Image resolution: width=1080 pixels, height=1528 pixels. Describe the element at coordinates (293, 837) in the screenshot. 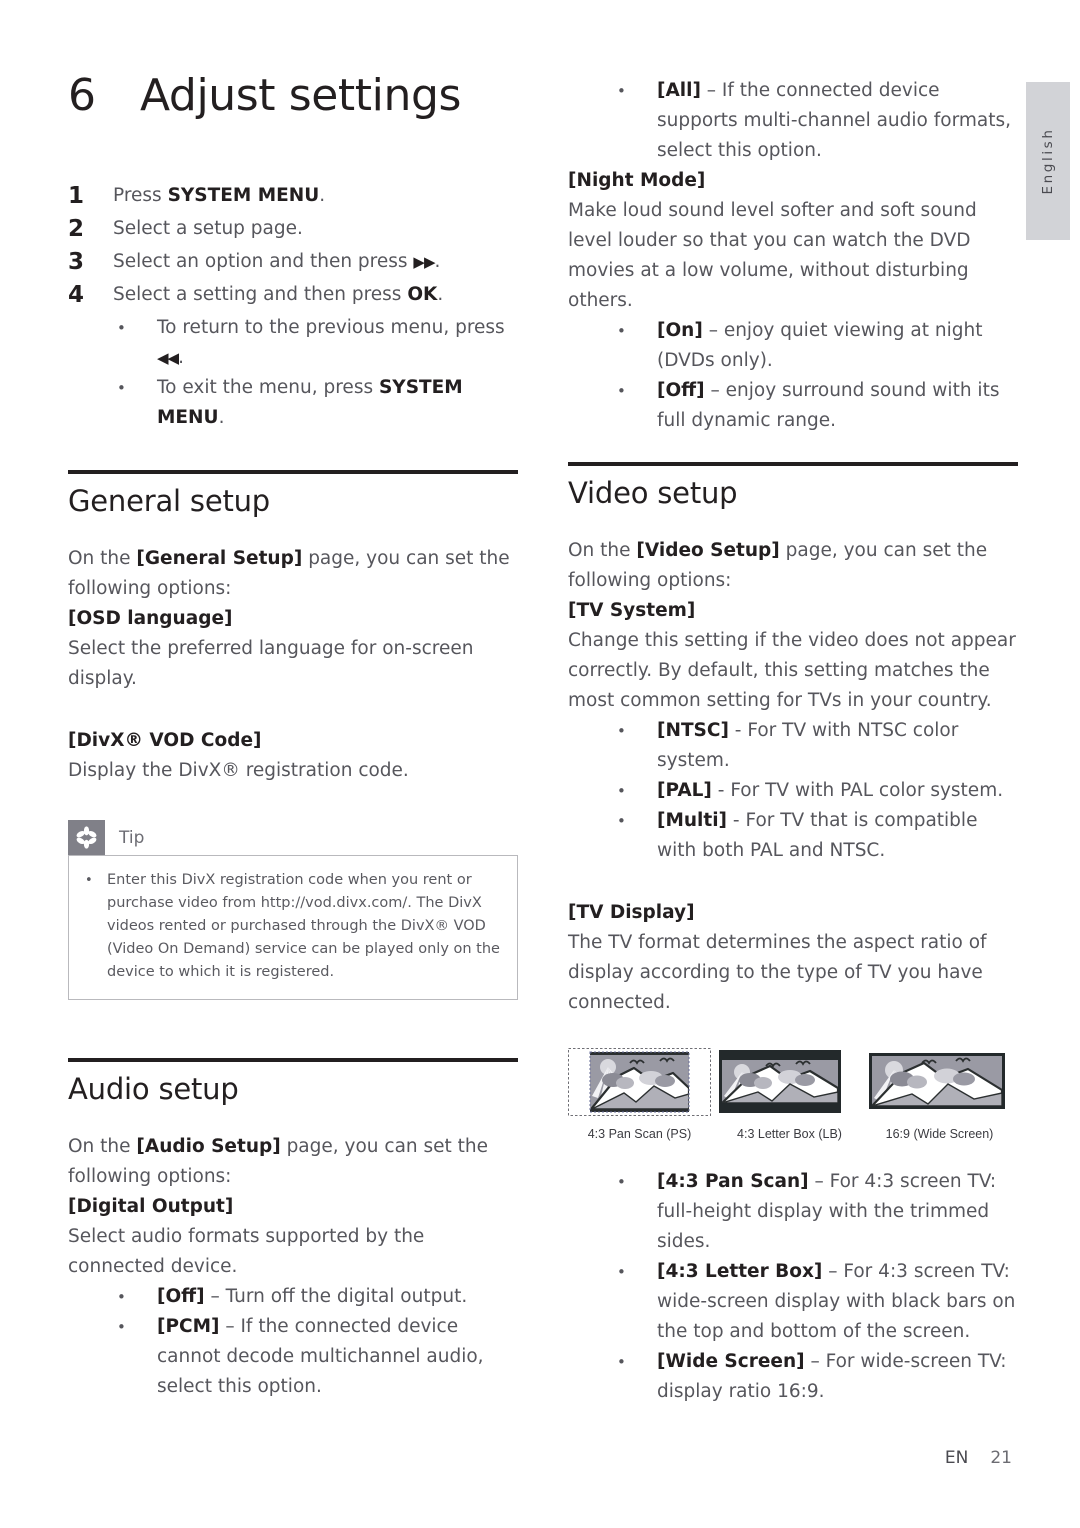

I see `tip-header: Tip` at that location.